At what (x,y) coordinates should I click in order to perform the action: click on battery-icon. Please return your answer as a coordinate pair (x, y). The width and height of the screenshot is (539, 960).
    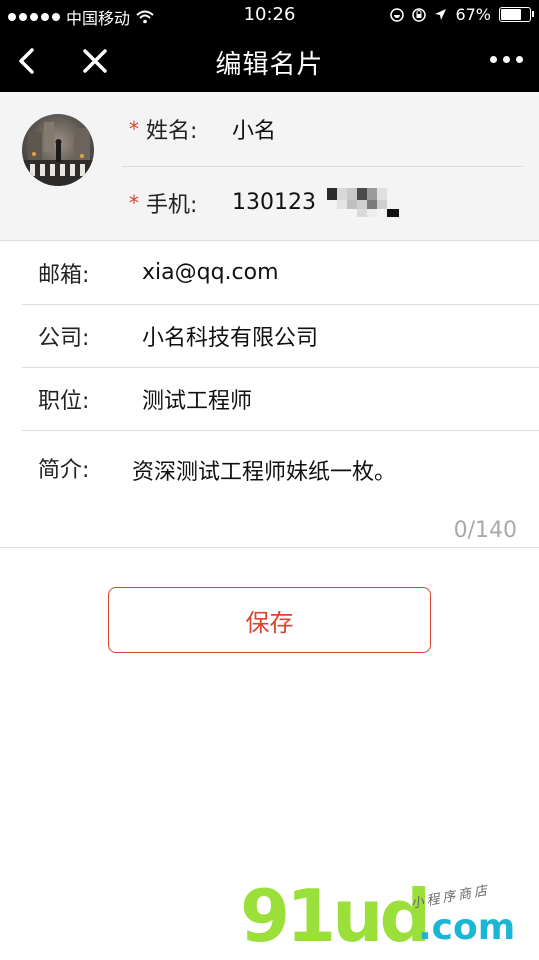
    Looking at the image, I should click on (516, 14).